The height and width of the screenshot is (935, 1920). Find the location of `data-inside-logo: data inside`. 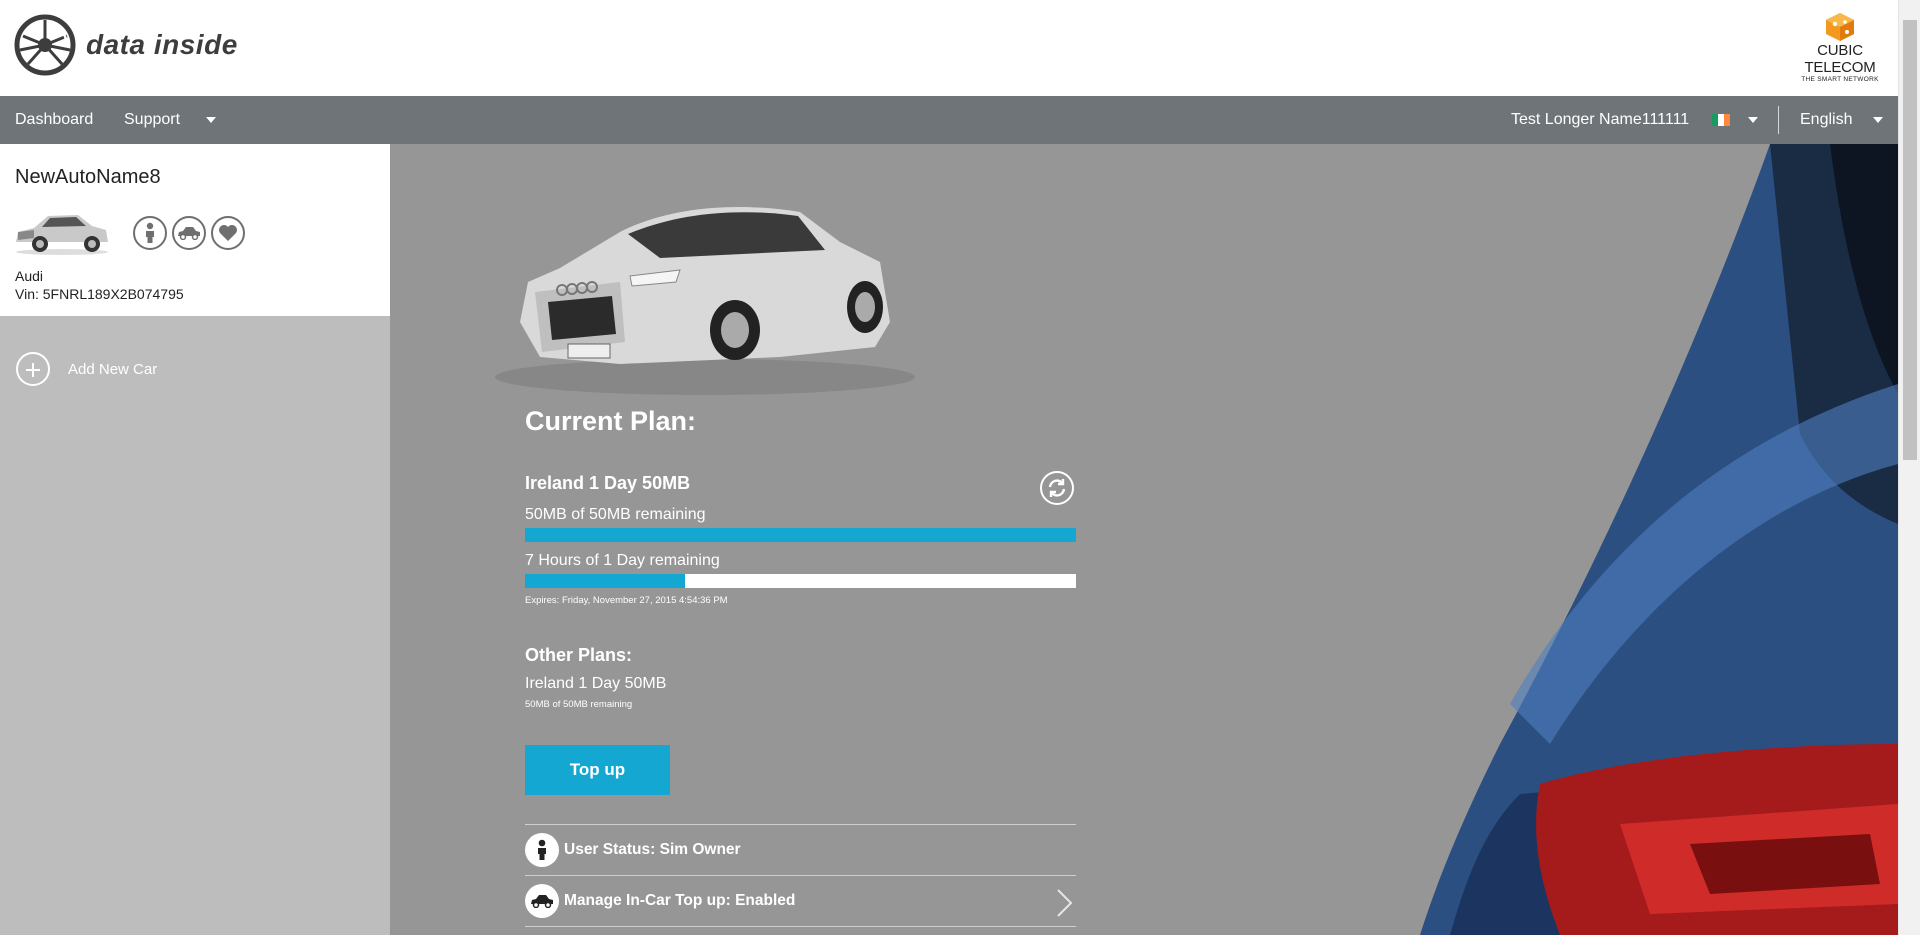

data-inside-logo: data inside is located at coordinates (126, 45).